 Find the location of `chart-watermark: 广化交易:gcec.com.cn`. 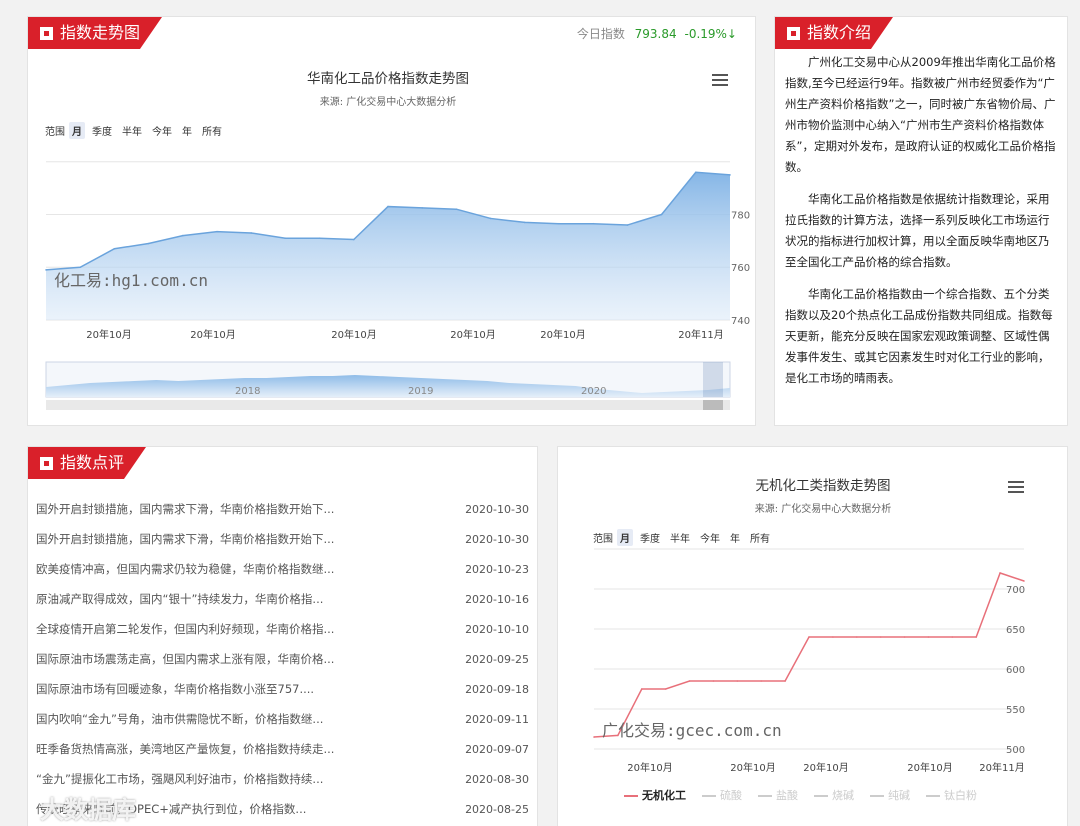

chart-watermark: 广化交易:gcec.com.cn is located at coordinates (692, 730).